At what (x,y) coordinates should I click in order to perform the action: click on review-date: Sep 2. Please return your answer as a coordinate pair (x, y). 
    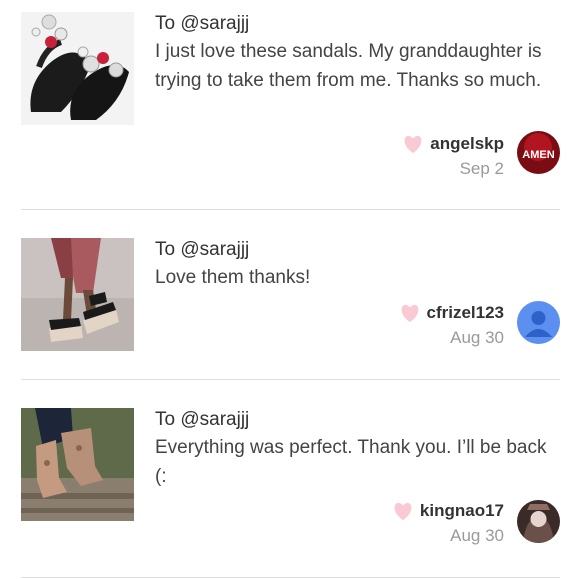
    Looking at the image, I should click on (481, 168).